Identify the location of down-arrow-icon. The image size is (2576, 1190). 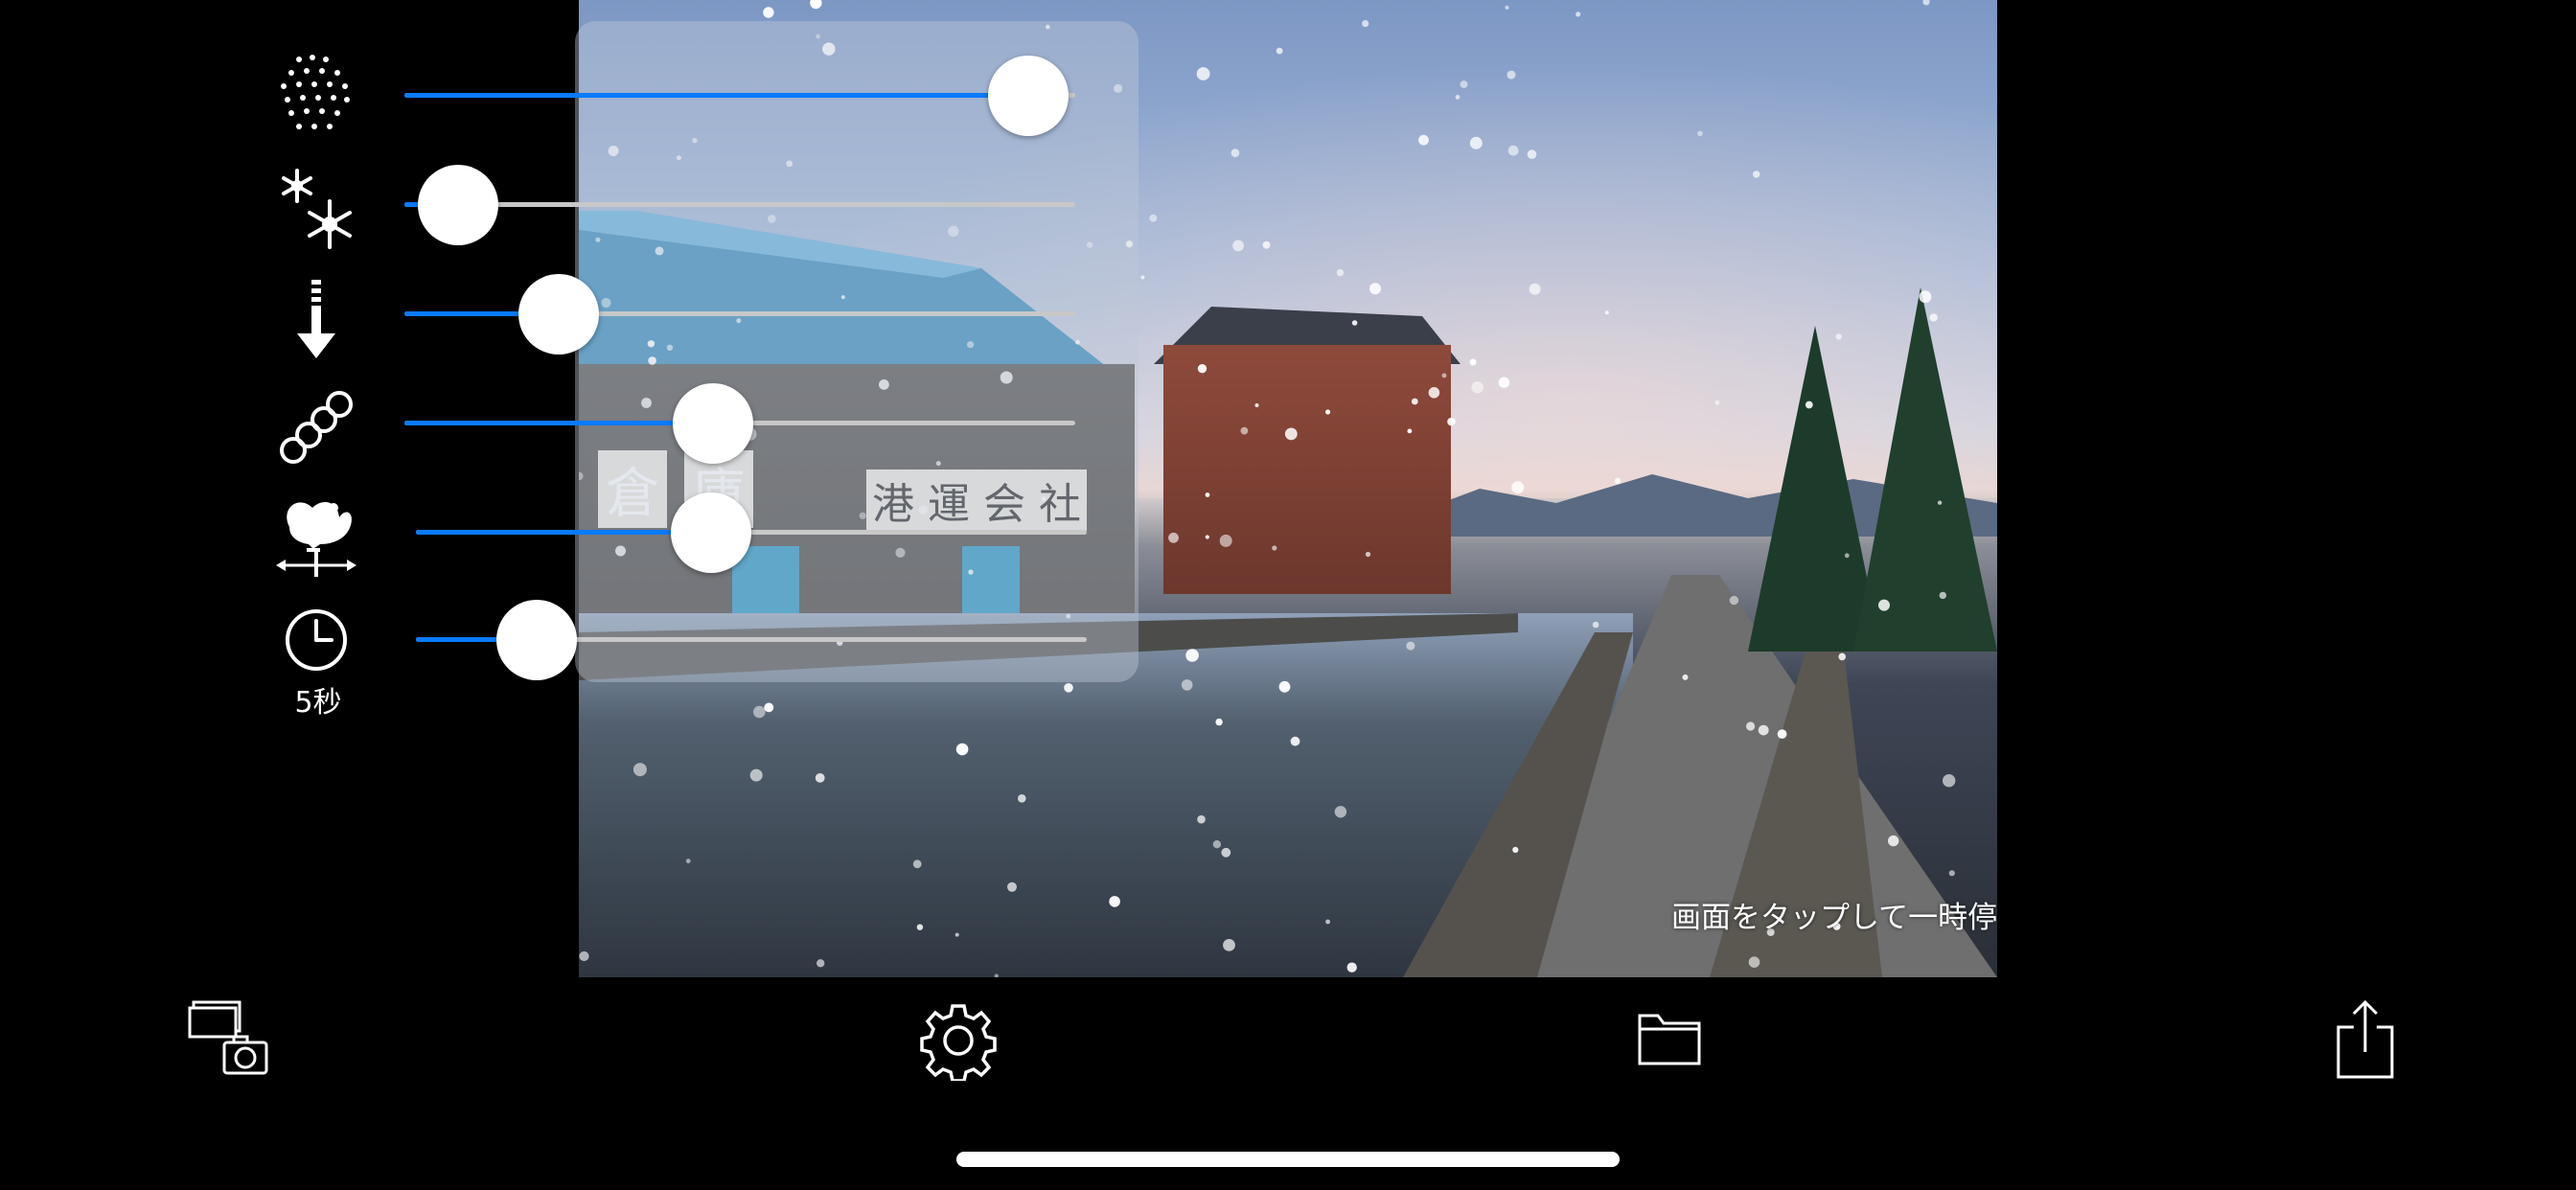
(316, 320).